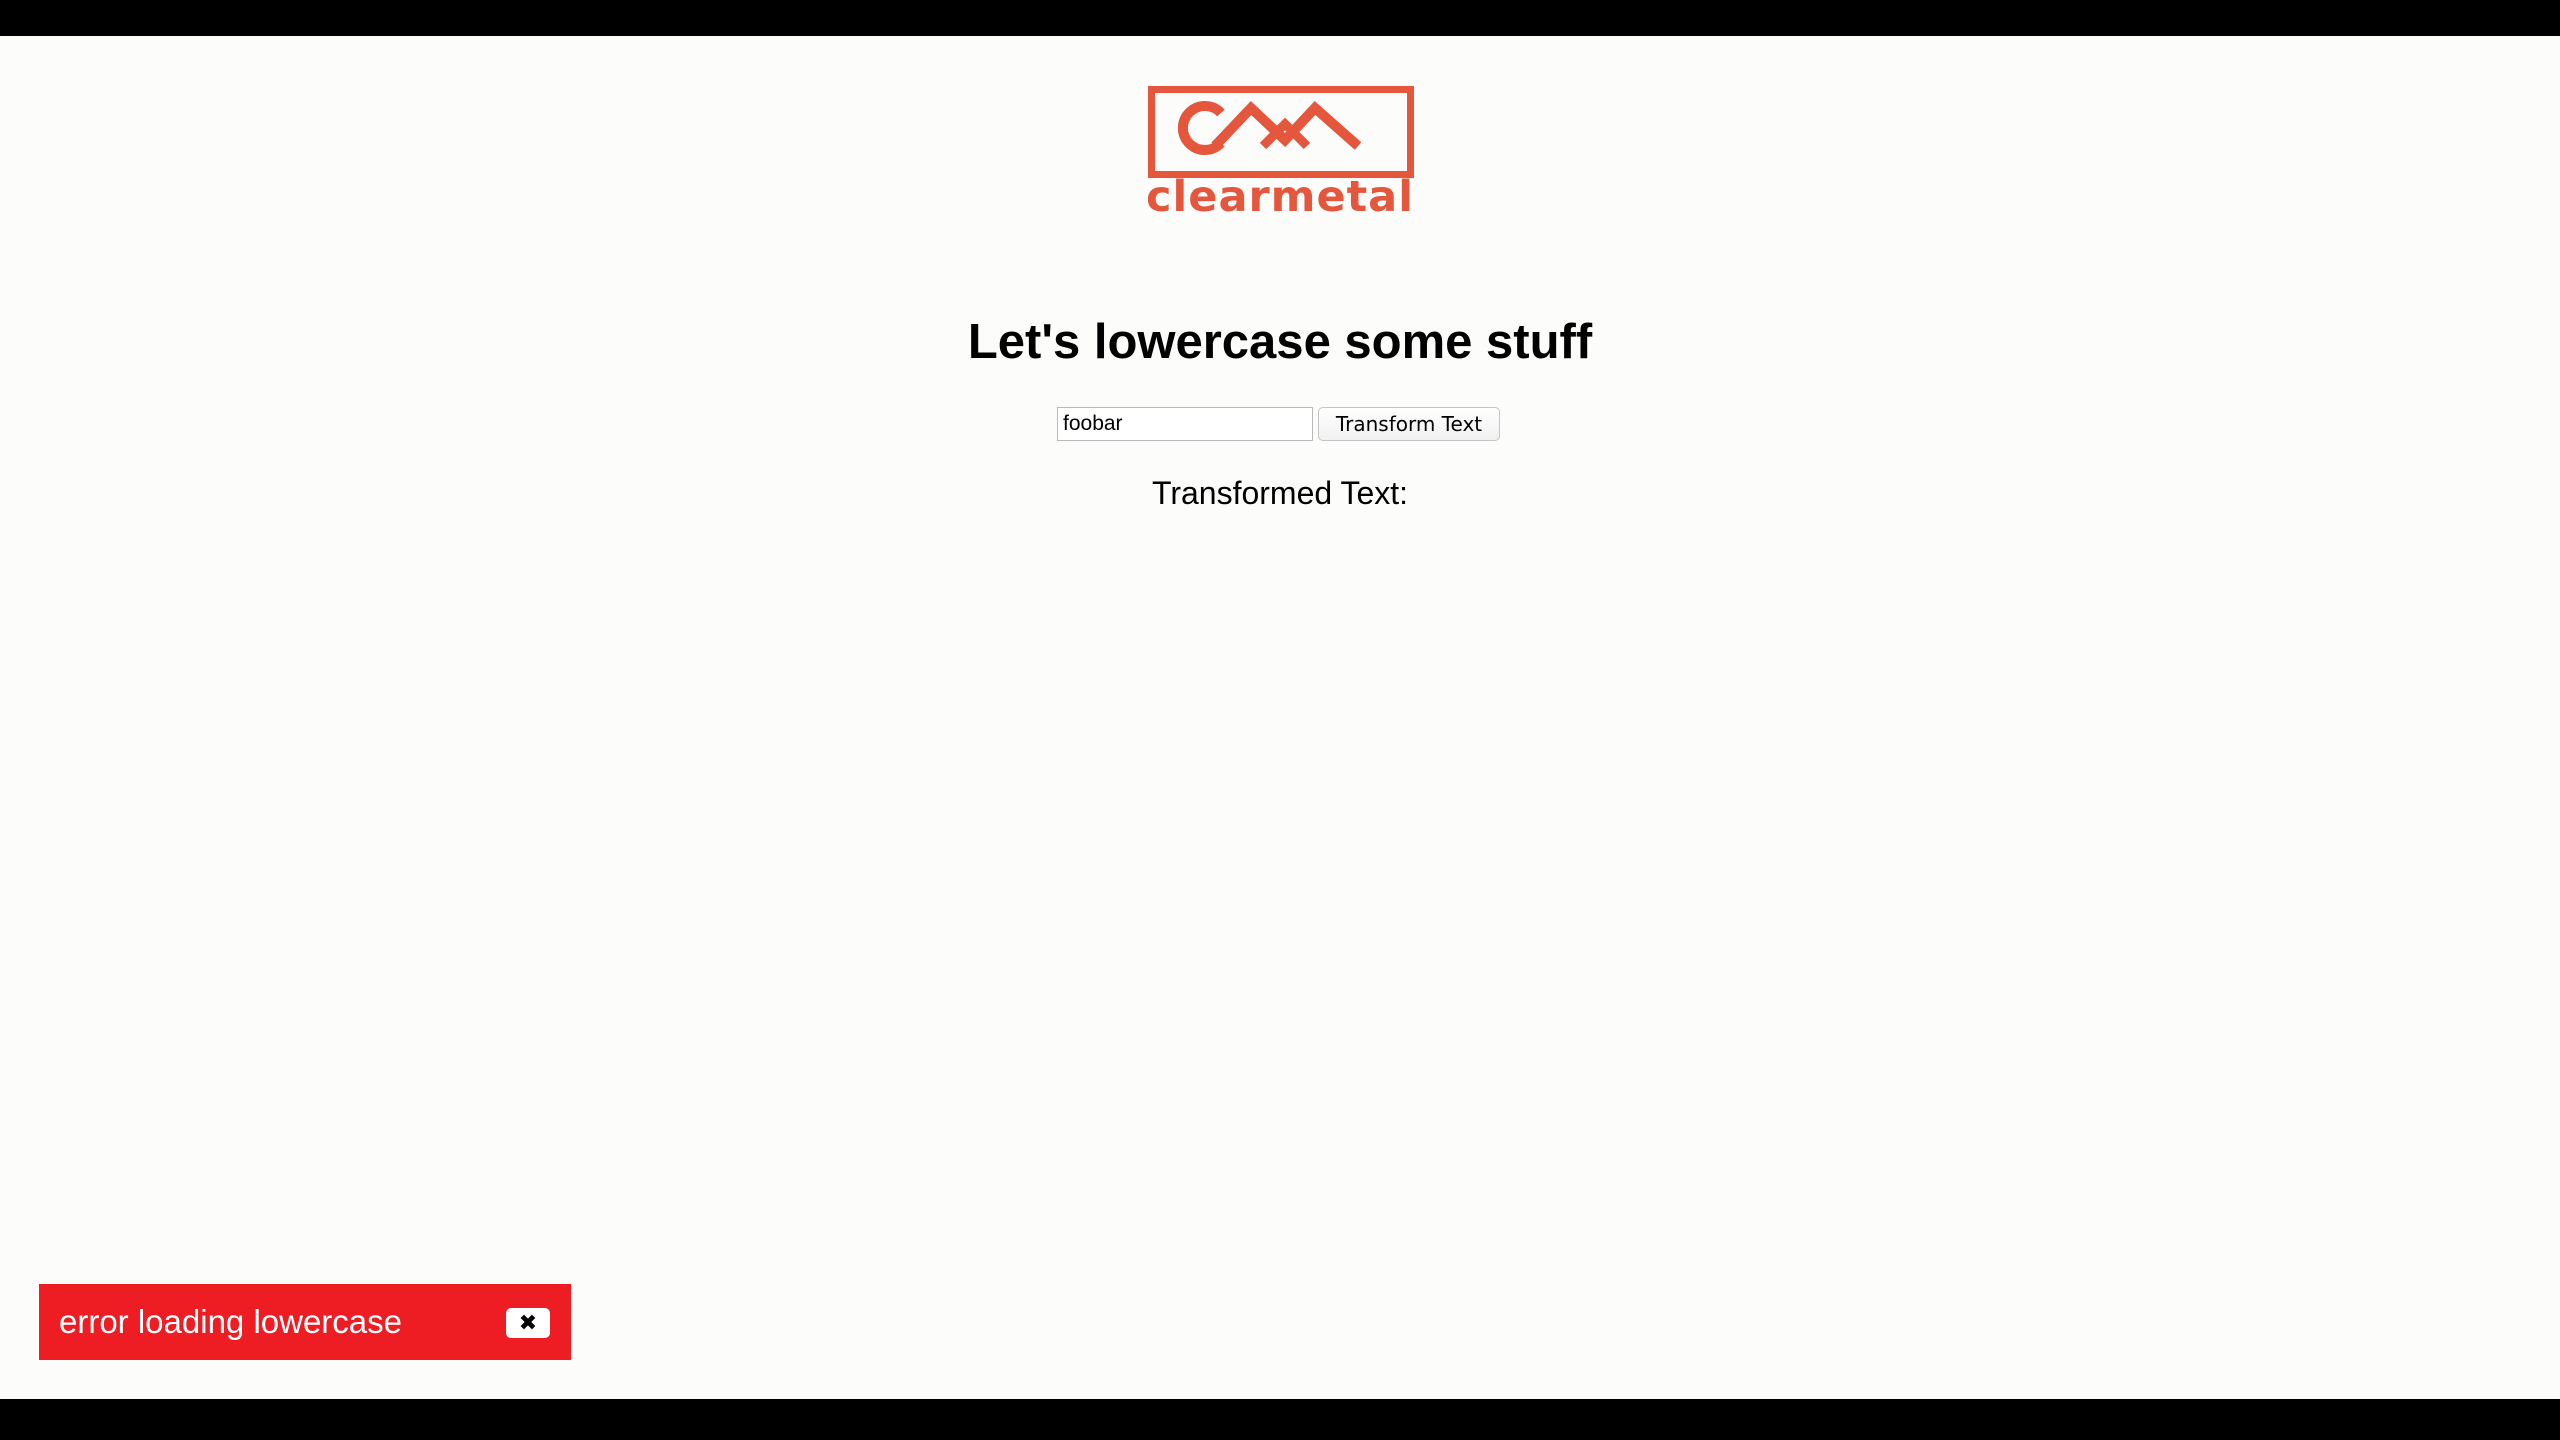 Image resolution: width=2560 pixels, height=1440 pixels. I want to click on clearmetal-cm-mark-icon, so click(1269, 127).